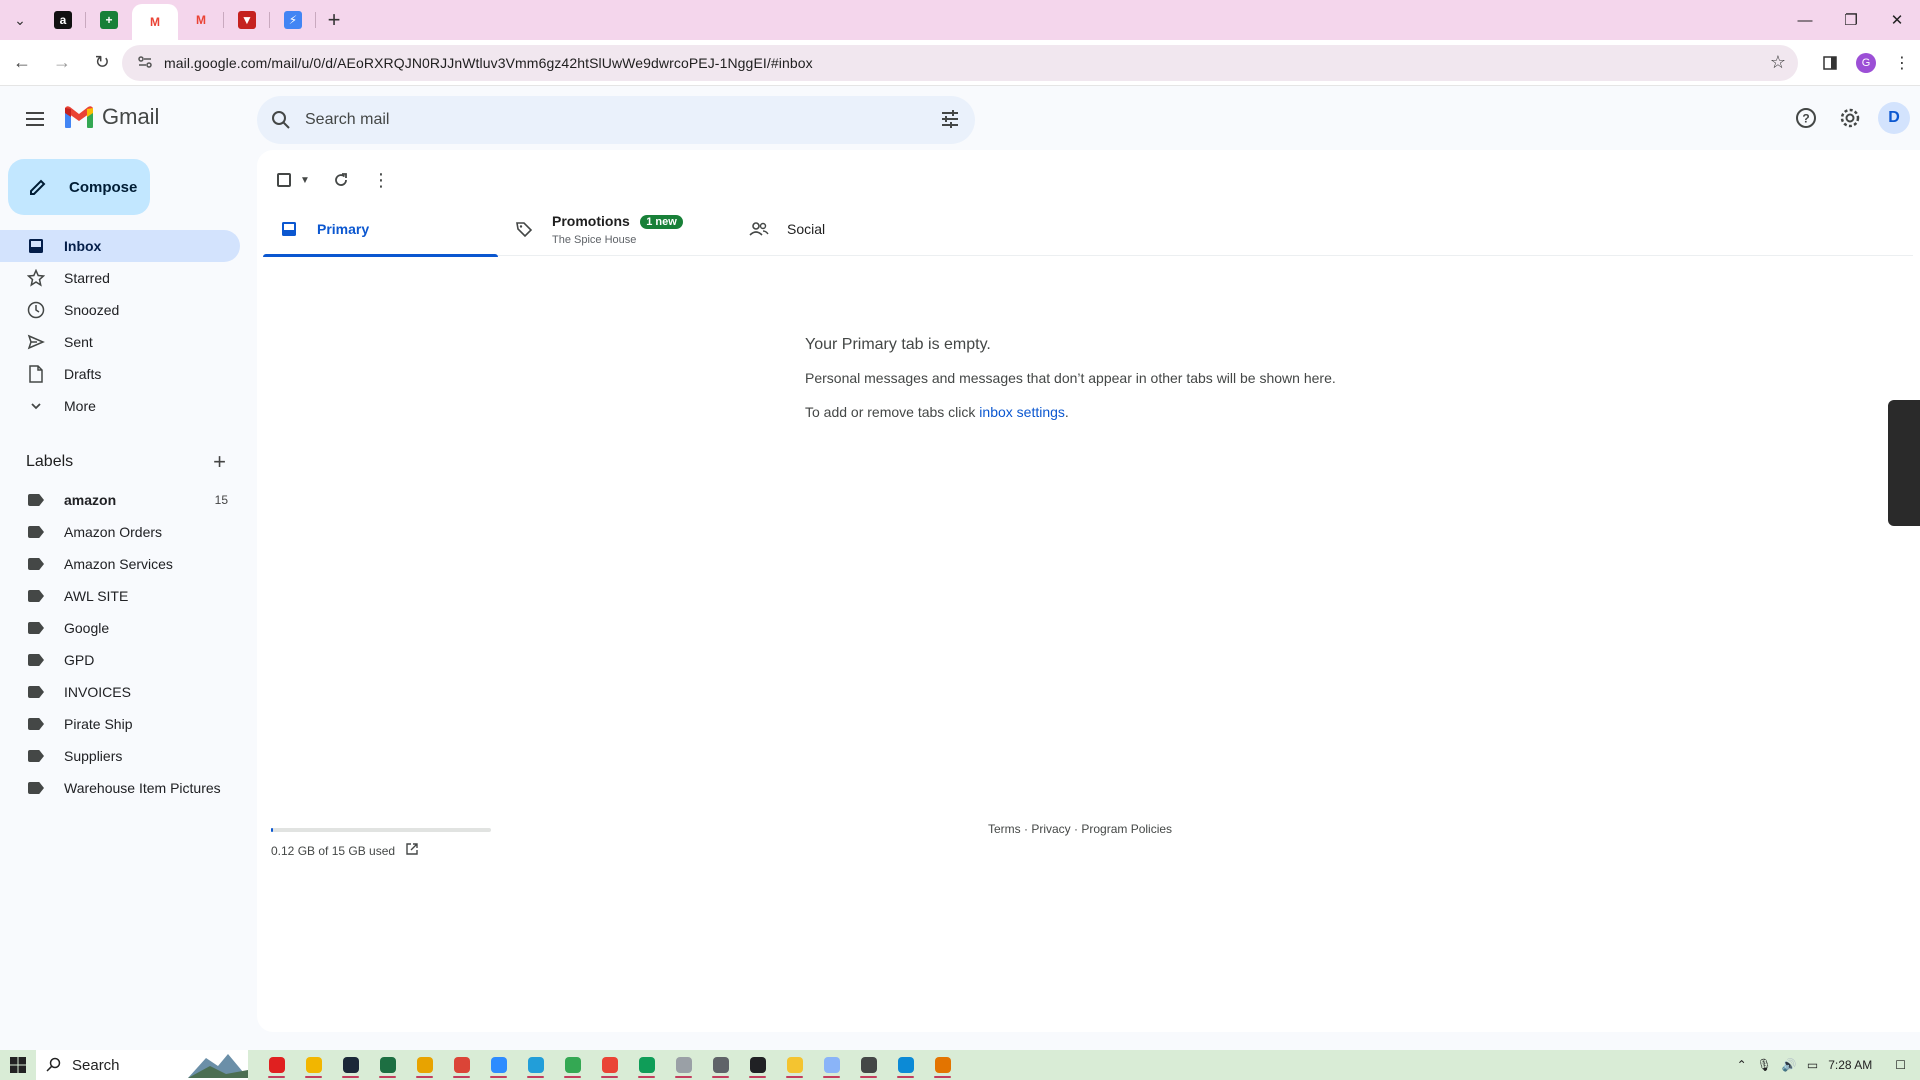  Describe the element at coordinates (1904, 463) in the screenshot. I see `floating-side-widget` at that location.